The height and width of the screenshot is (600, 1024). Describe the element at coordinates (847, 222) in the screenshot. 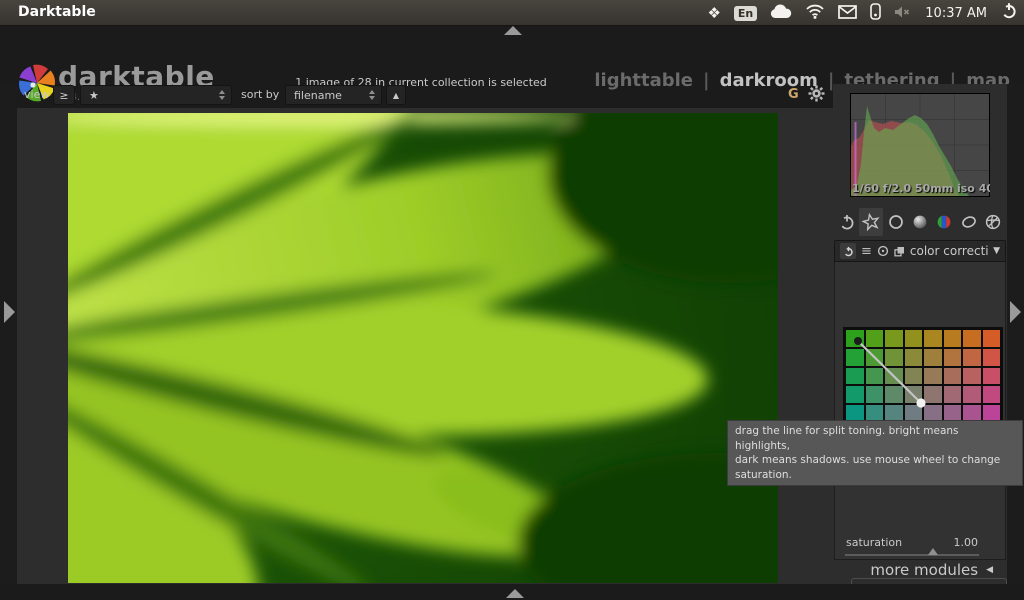

I see `show-active-modules-icon` at that location.